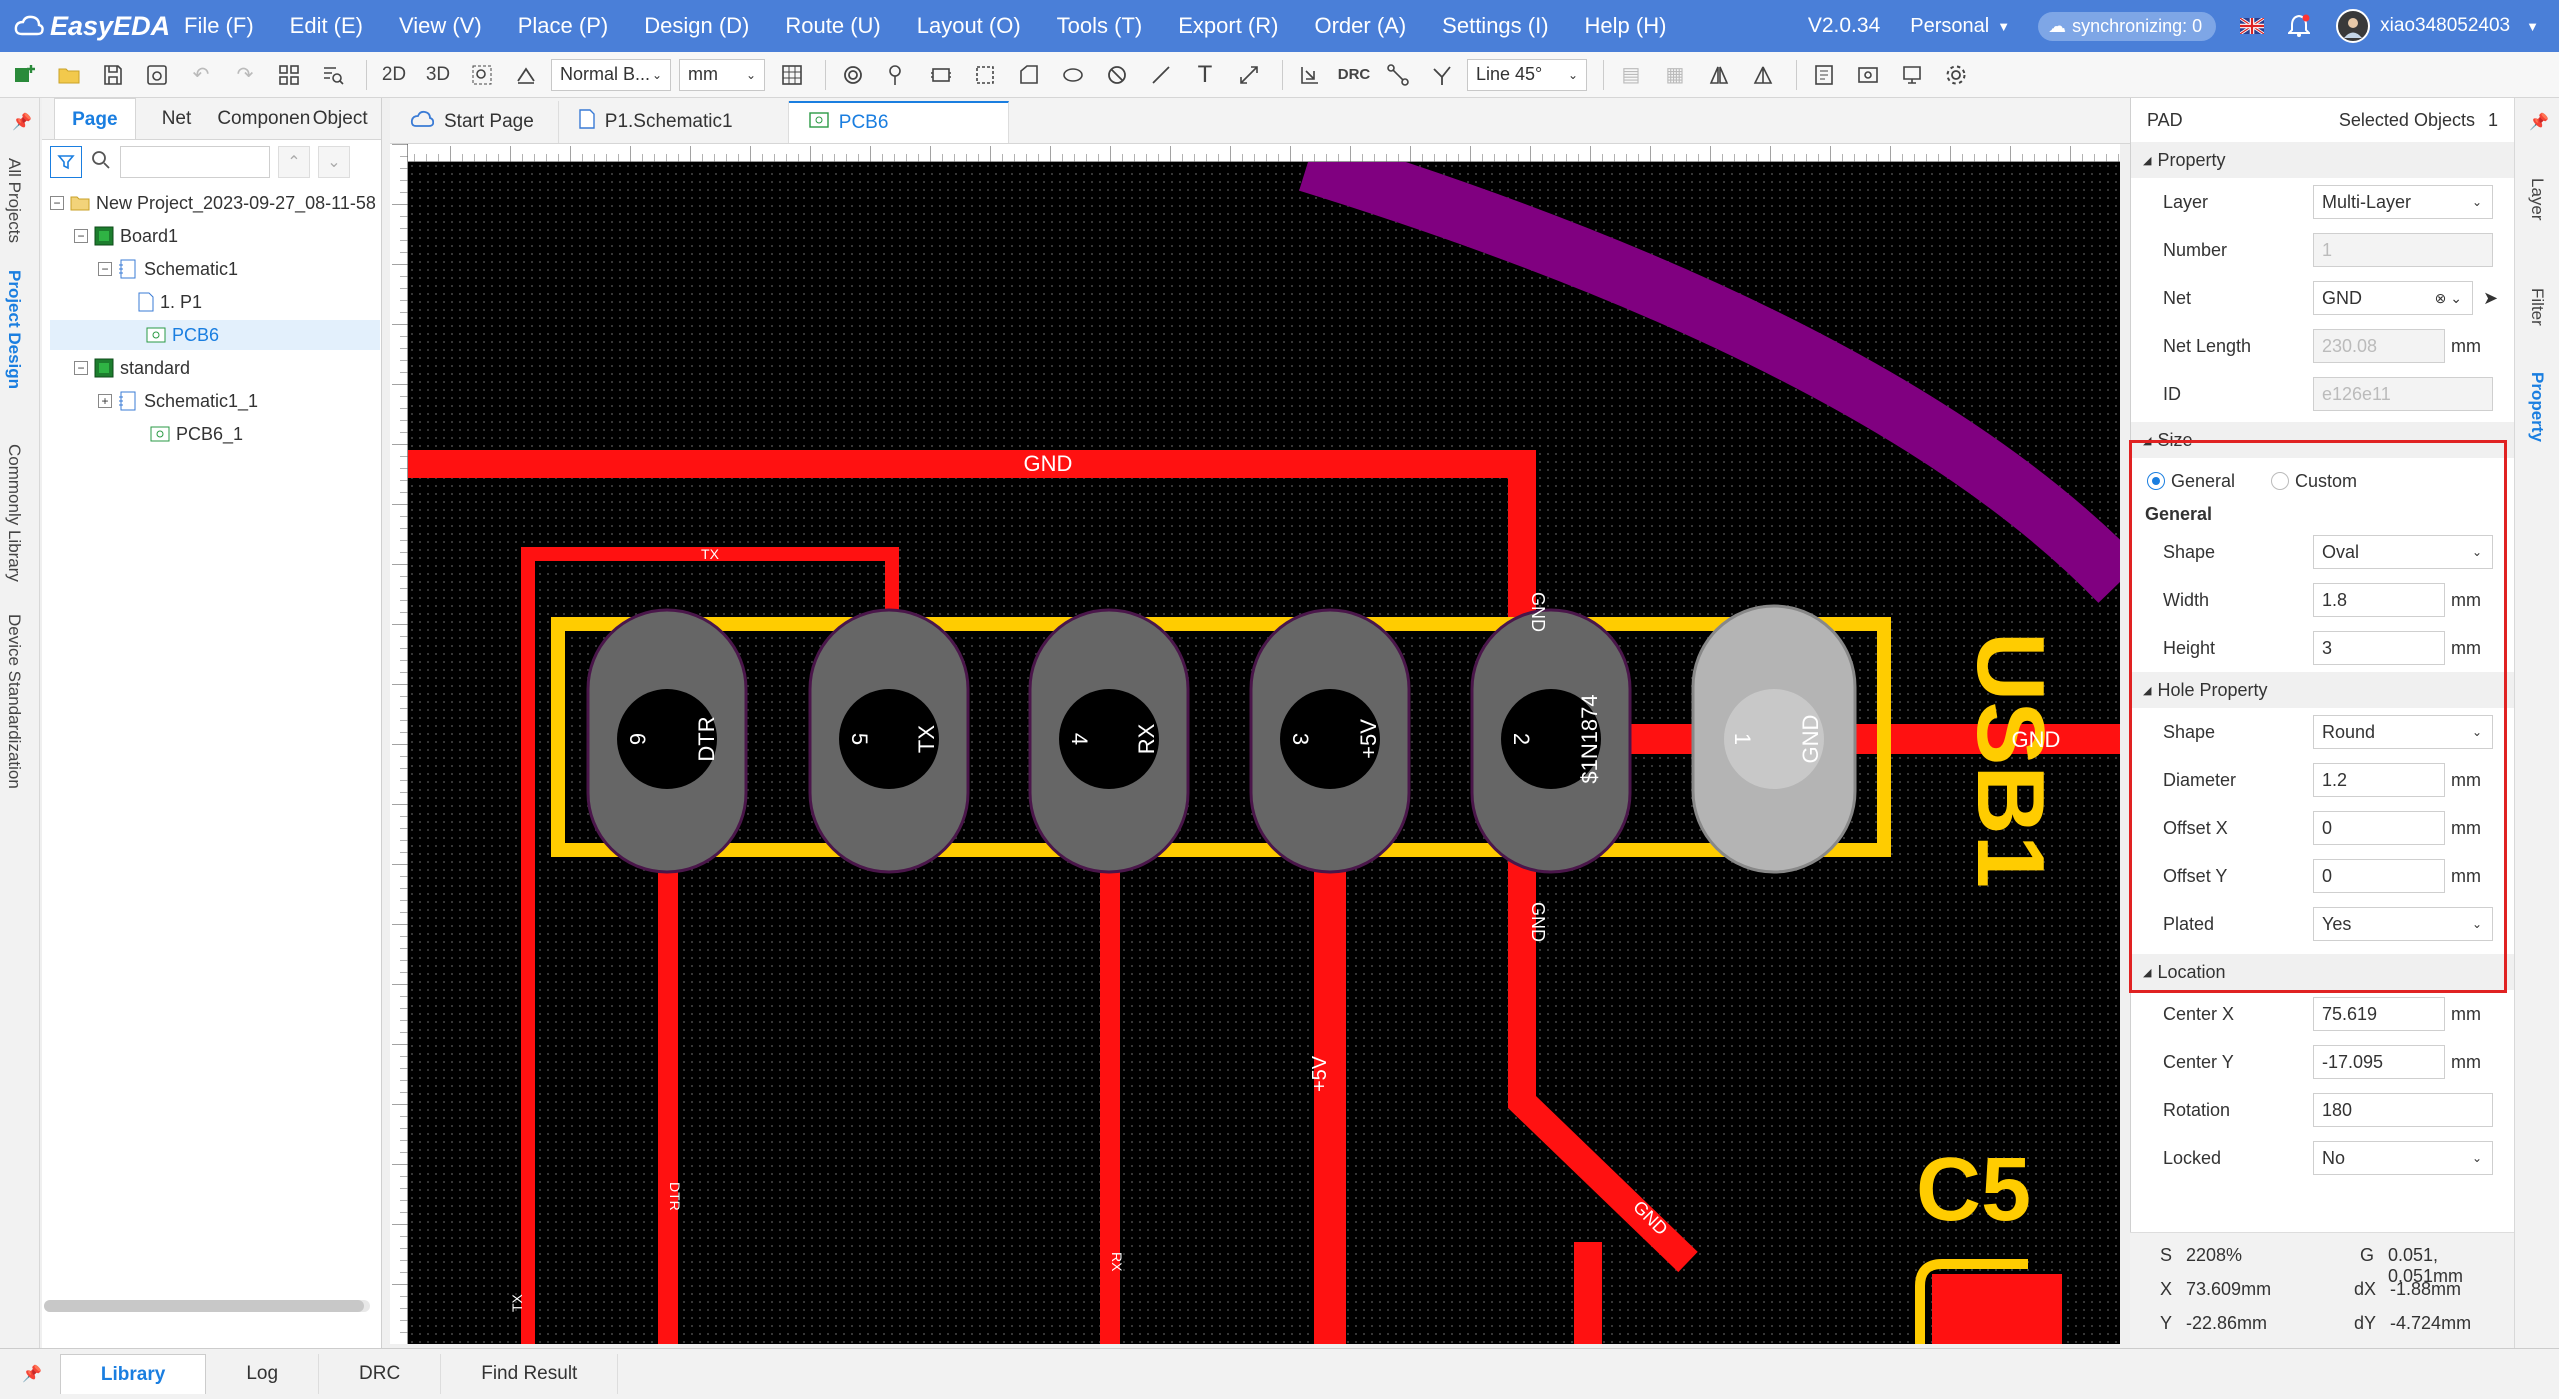 The width and height of the screenshot is (2559, 1399). Describe the element at coordinates (132, 368) in the screenshot. I see `tree-item-standard: − standard` at that location.